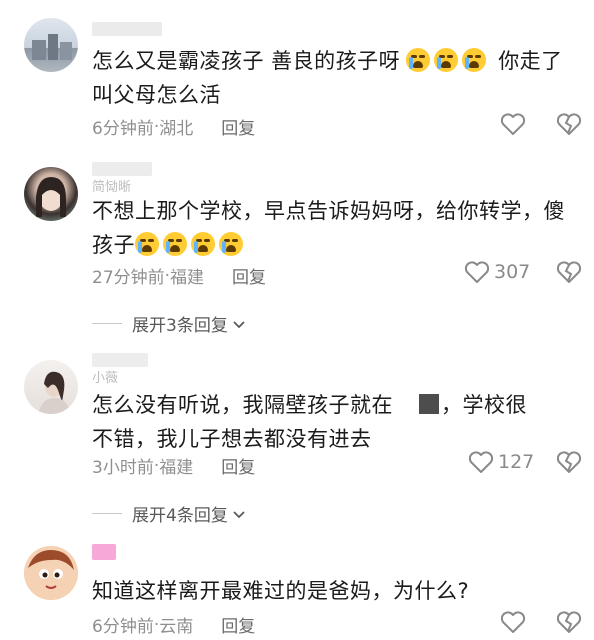 The image size is (594, 640). Describe the element at coordinates (246, 61) in the screenshot. I see `comment-text-line1: 怎么又是霸凌孩子 善良的孩子呀` at that location.